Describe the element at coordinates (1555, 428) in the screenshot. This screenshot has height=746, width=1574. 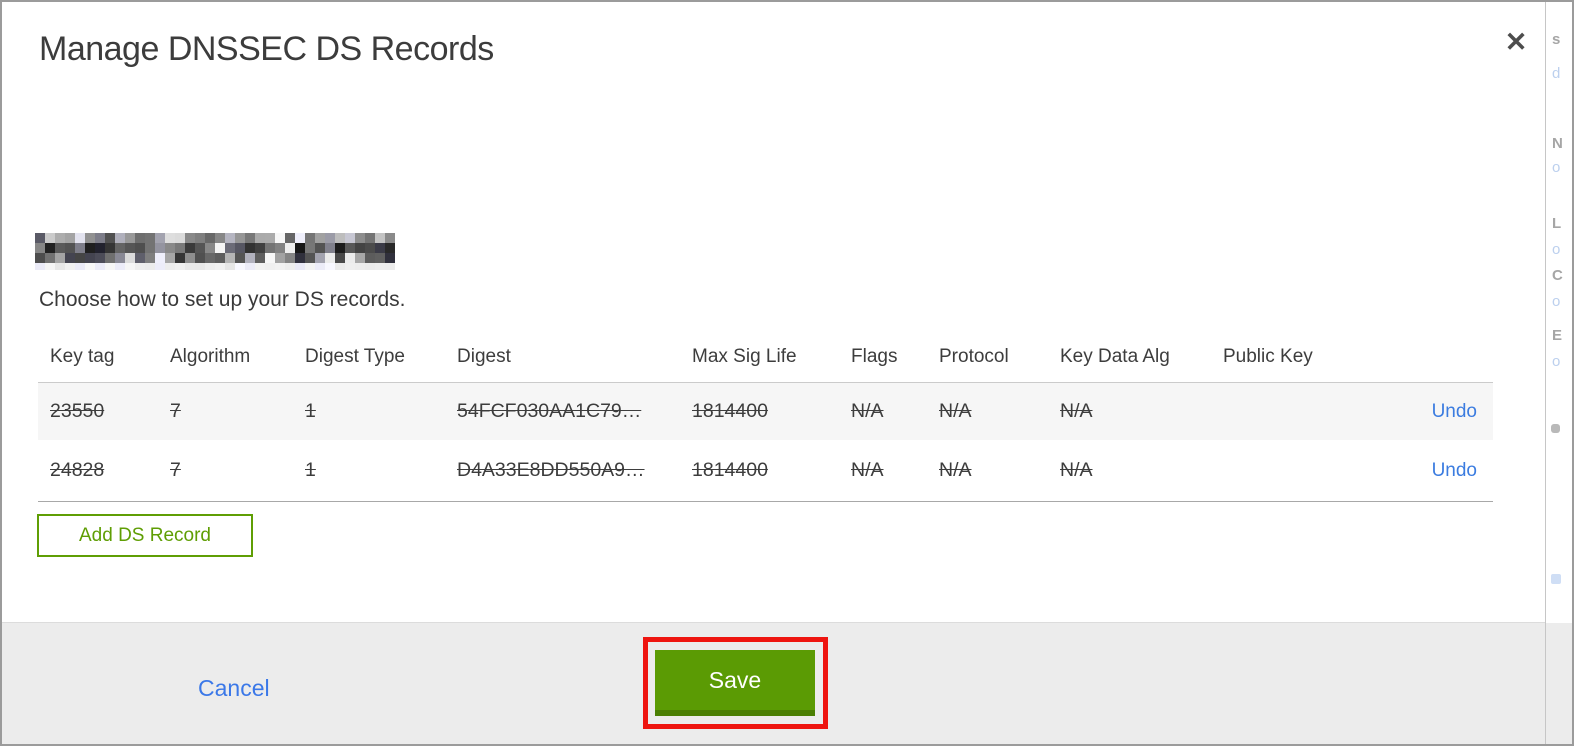
I see `background-bullet-fragment` at that location.